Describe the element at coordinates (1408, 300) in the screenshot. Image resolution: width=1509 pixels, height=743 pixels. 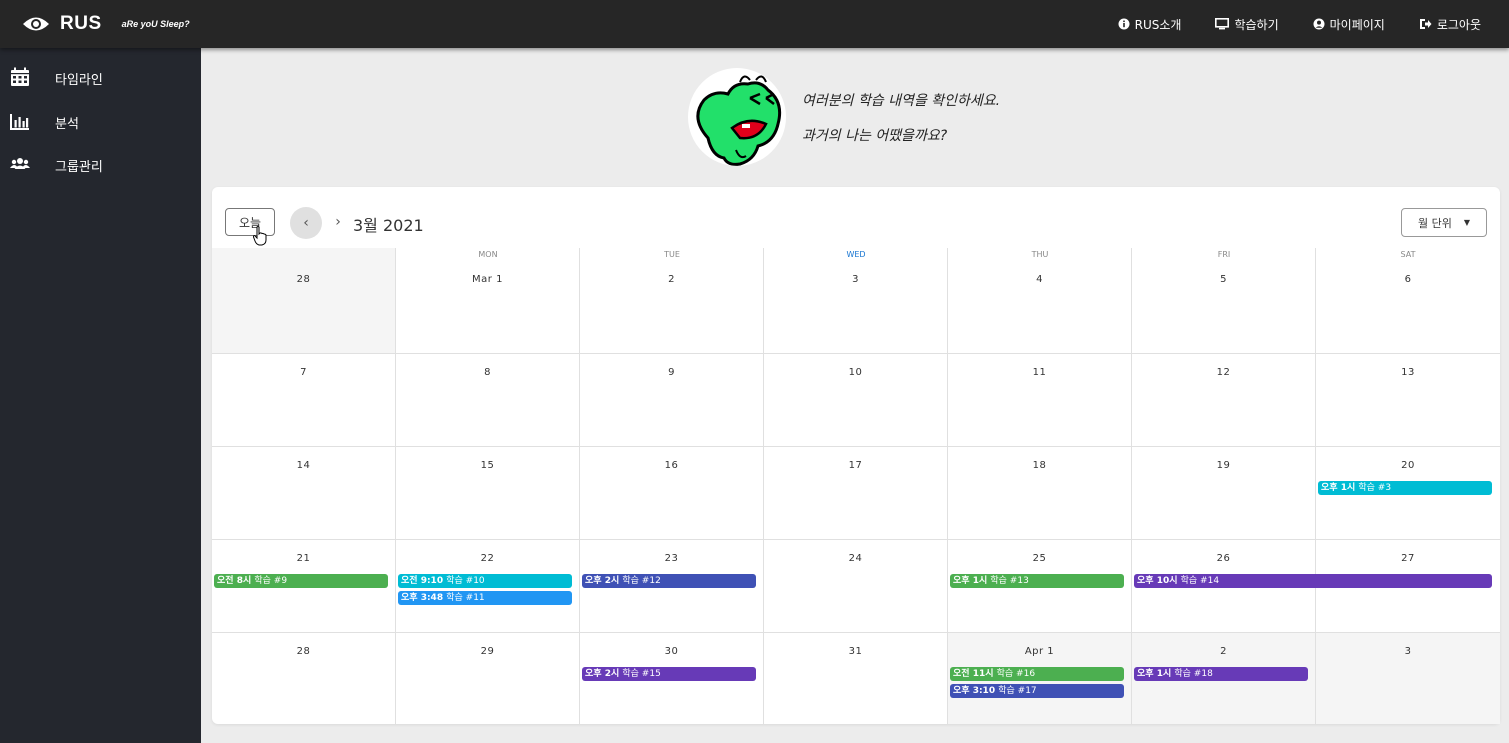
I see `day-cell: 6` at that location.